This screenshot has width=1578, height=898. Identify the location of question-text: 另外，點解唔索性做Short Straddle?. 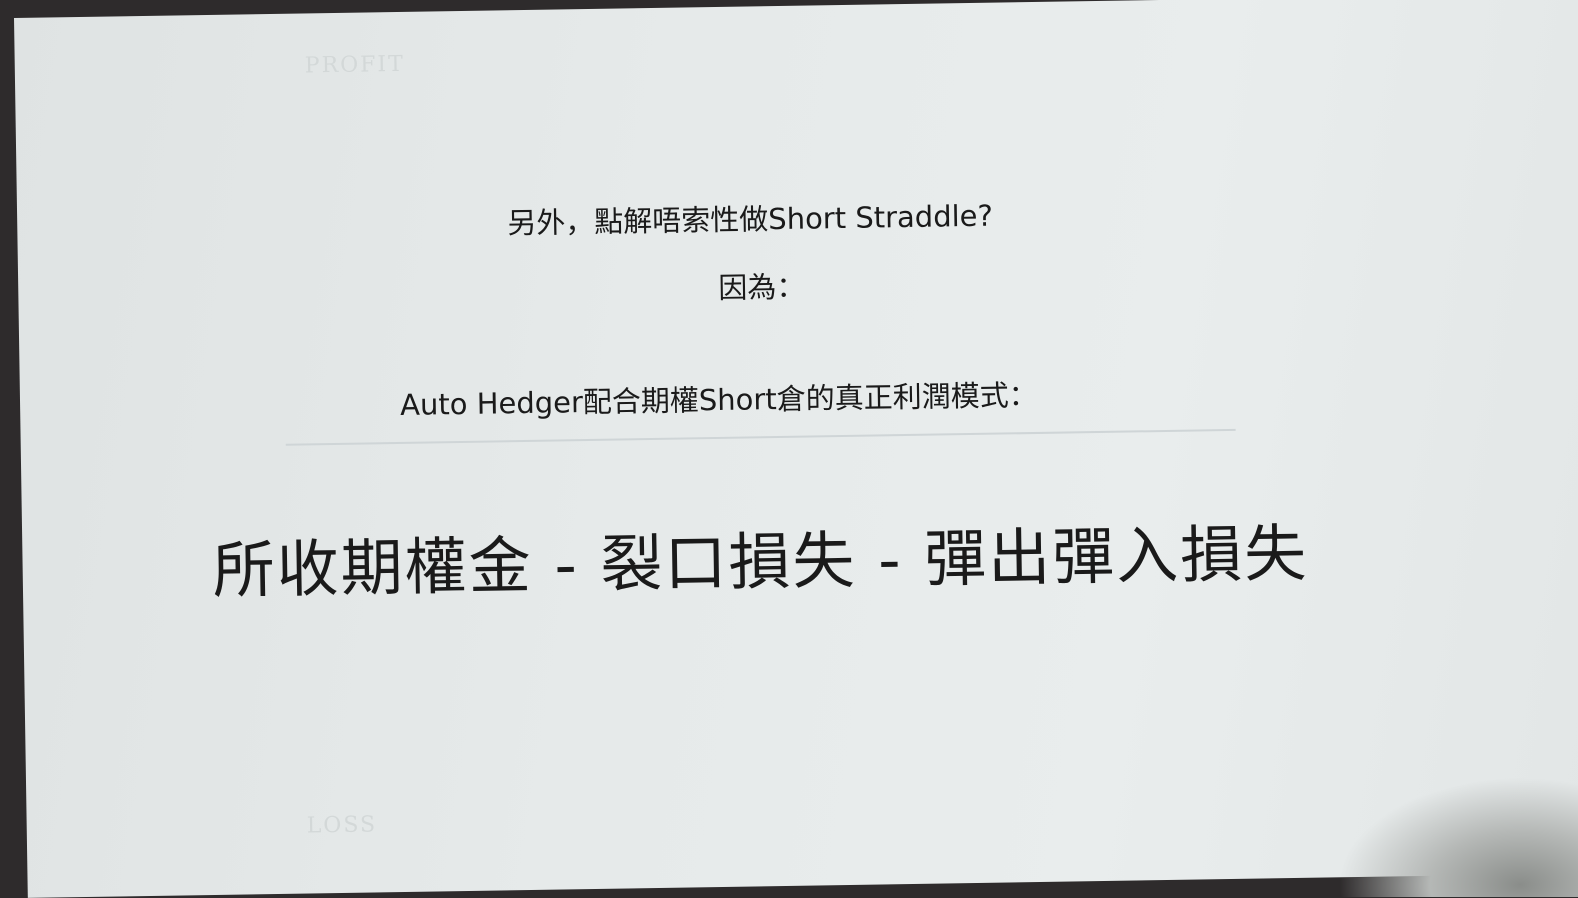
(750, 219).